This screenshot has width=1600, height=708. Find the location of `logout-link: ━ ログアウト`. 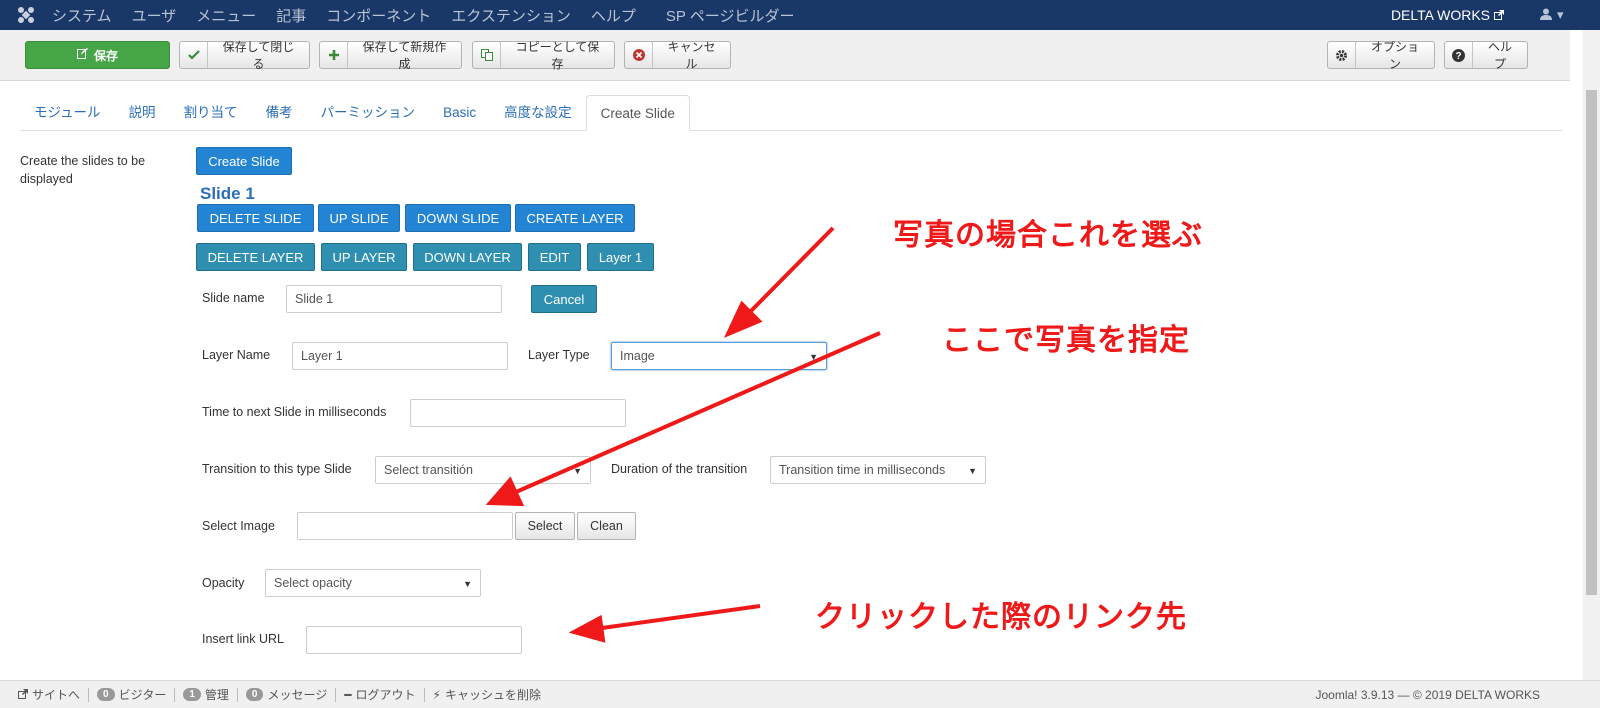

logout-link: ━ ログアウト is located at coordinates (380, 694).